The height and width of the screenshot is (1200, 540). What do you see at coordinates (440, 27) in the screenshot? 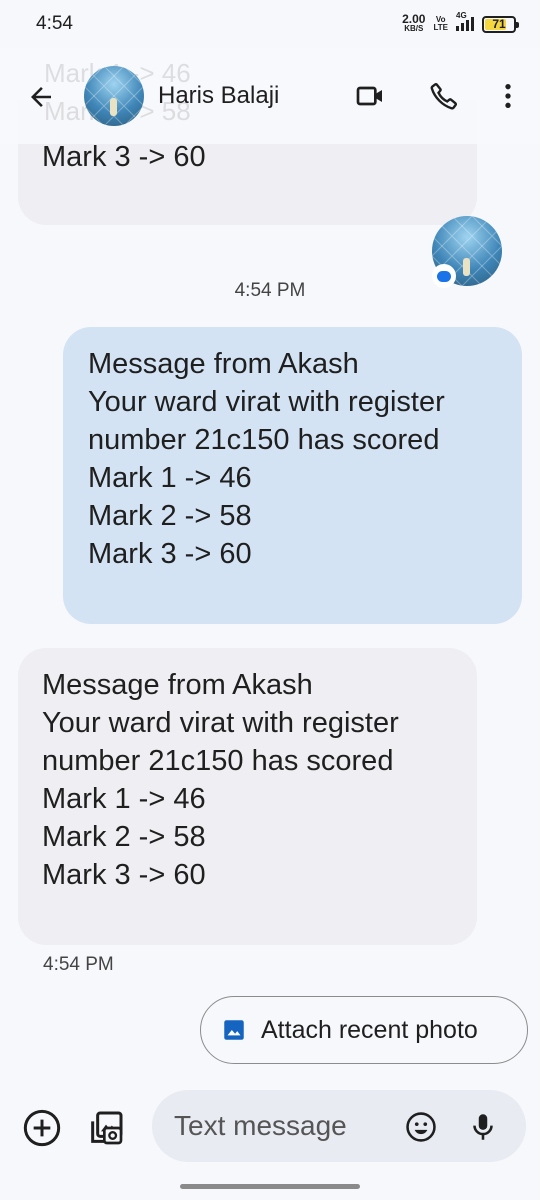
I see `volte-bottom: LTE` at bounding box center [440, 27].